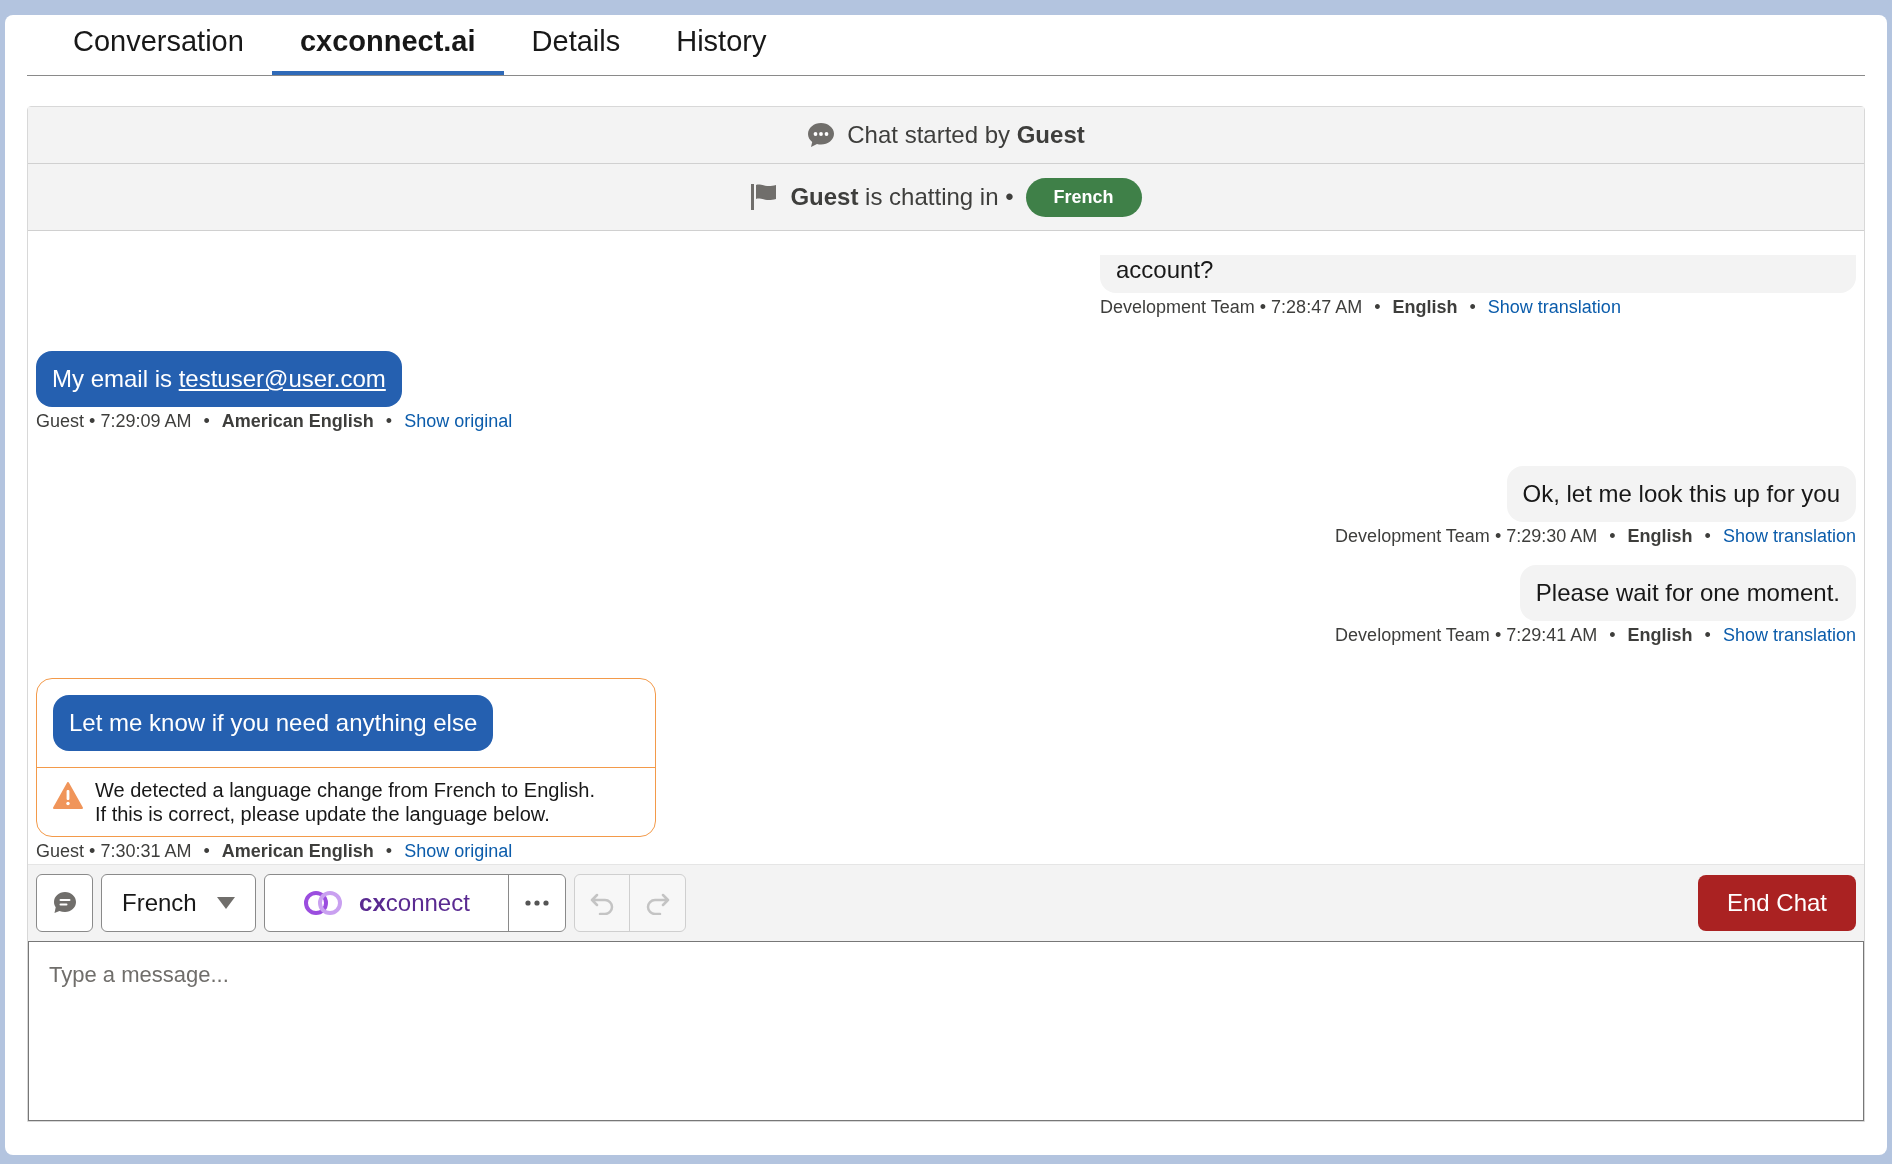 The image size is (1892, 1164). I want to click on message-text: Ok, let me look this up for you, so click(1681, 493).